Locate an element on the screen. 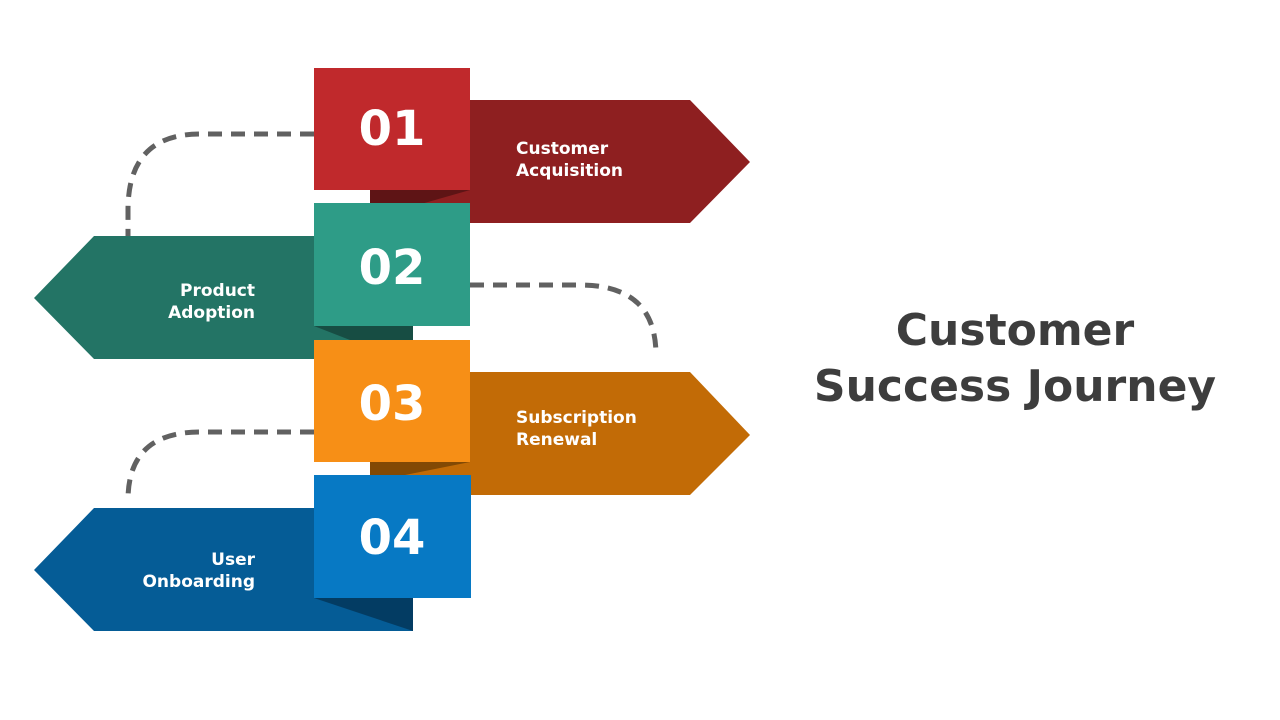 Image resolution: width=1280 pixels, height=720 pixels. step-02: 02 Product Adoption is located at coordinates (252, 281).